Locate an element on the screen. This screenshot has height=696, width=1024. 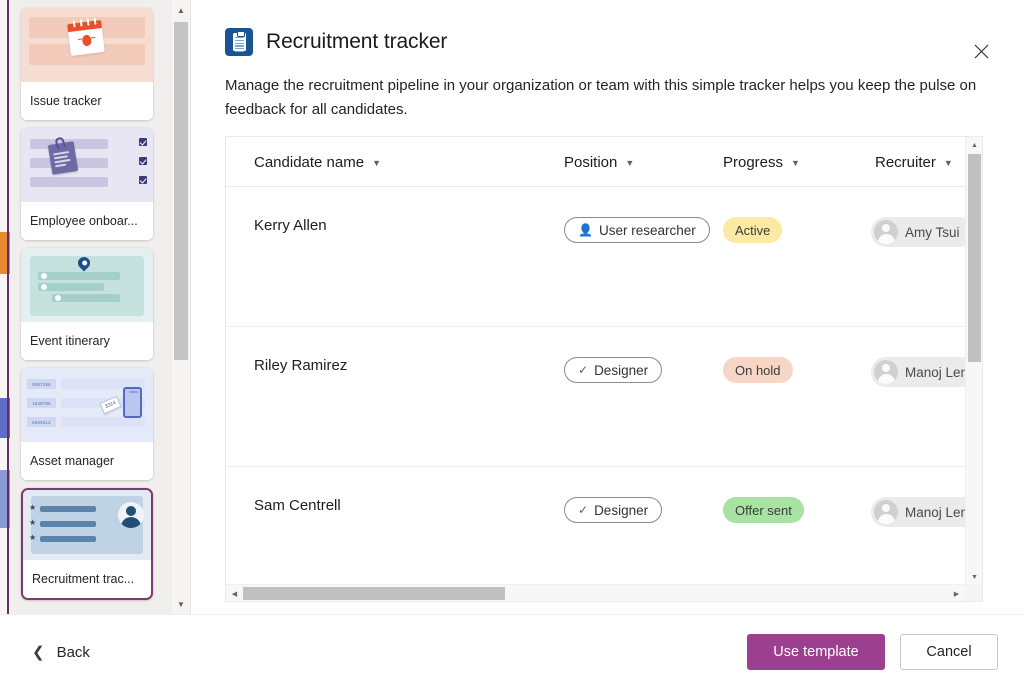
asset-number: 5566512 is located at coordinates (41, 422).